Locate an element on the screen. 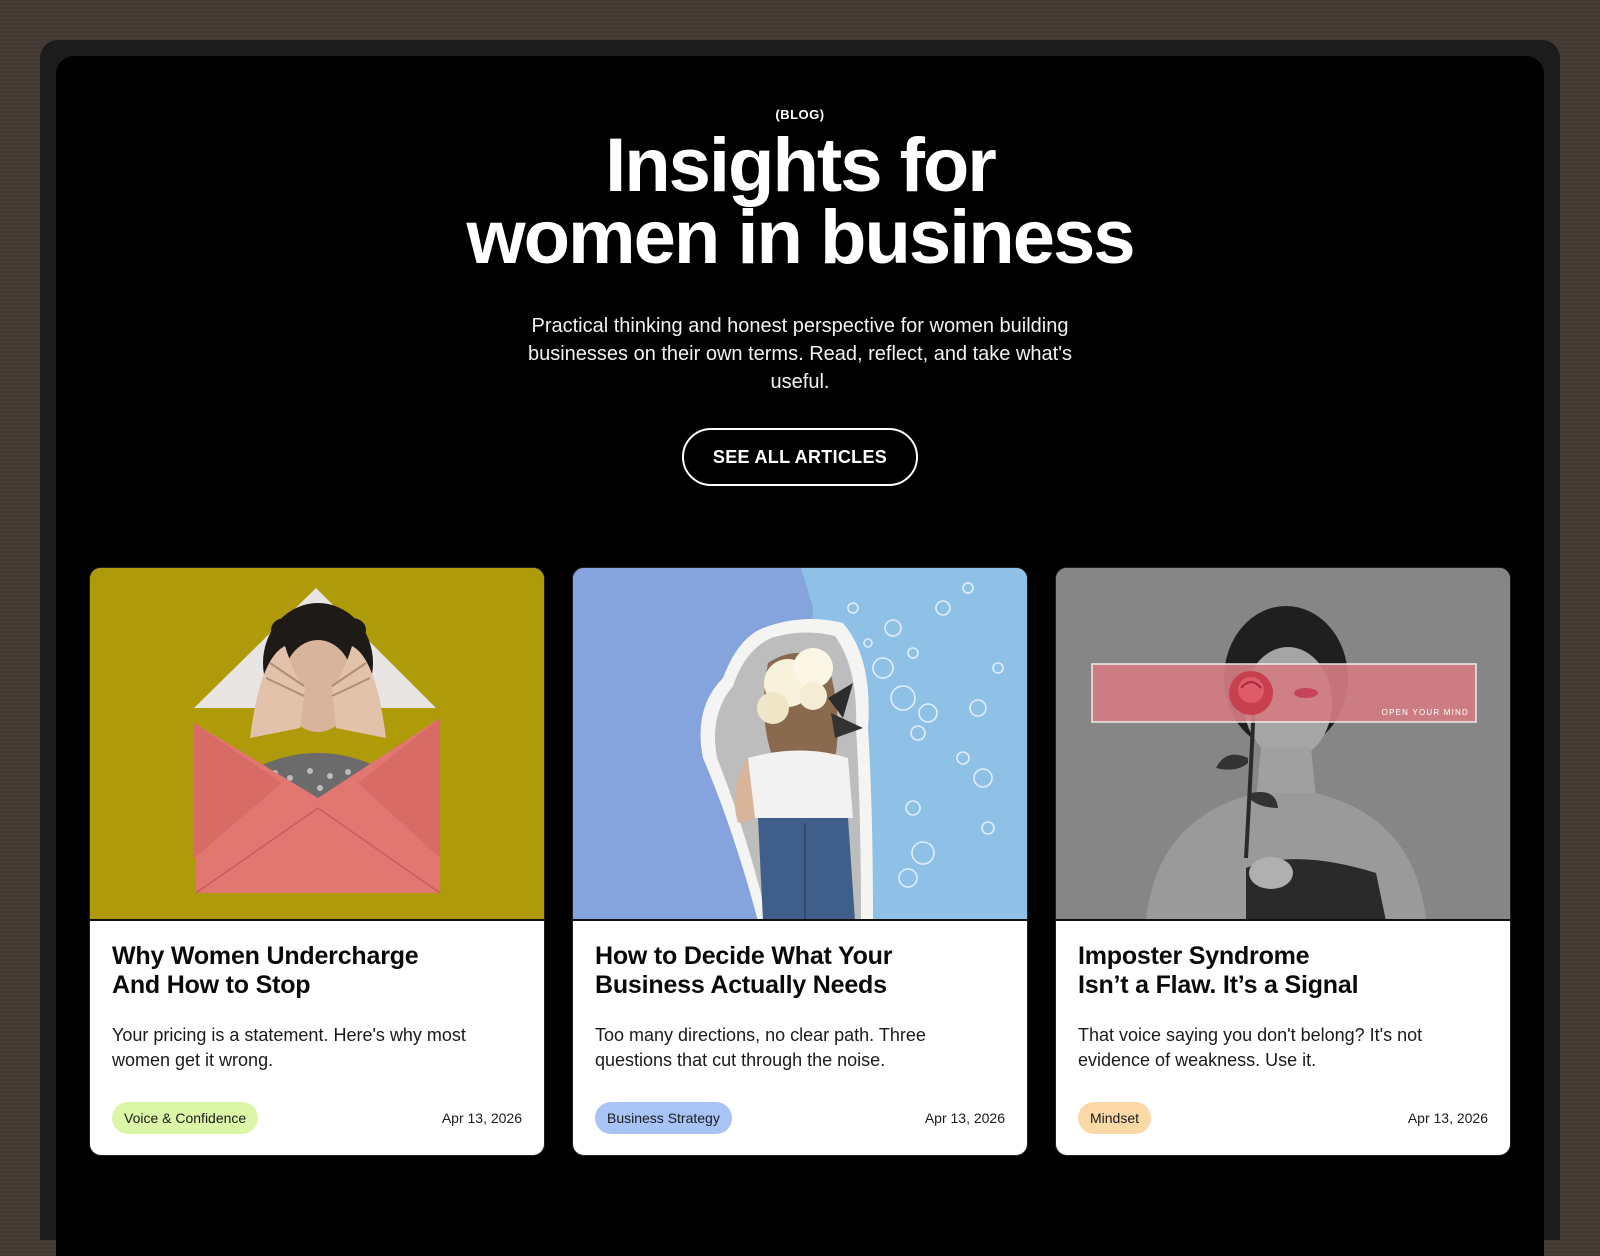 The image size is (1600, 1256). rose-portrait-illustration: OPEN YOUR MIND is located at coordinates (1283, 743).